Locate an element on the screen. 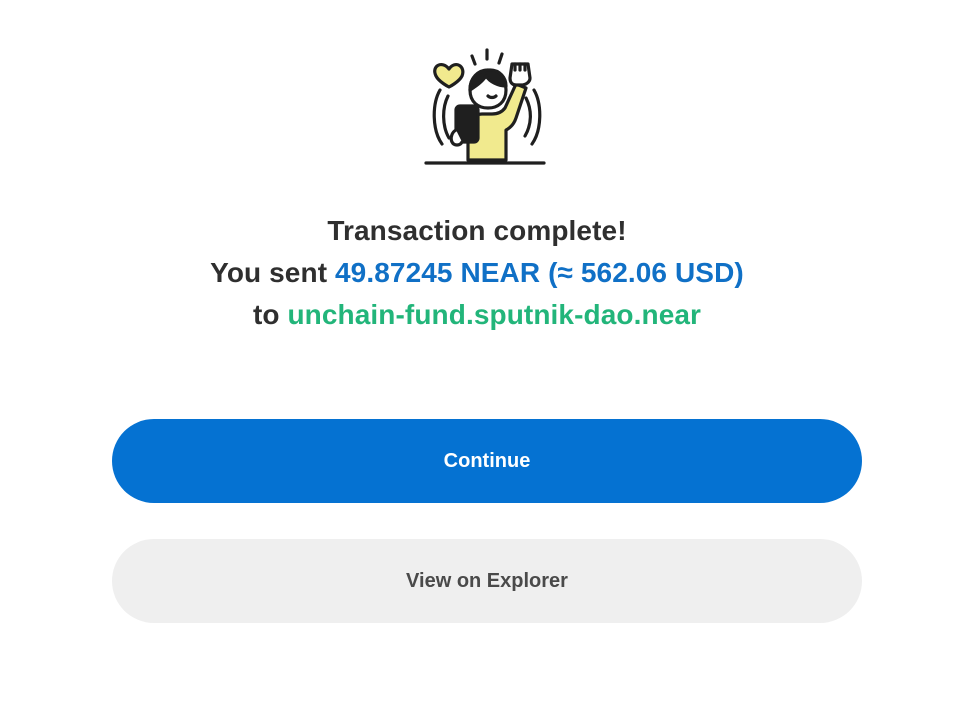 The height and width of the screenshot is (727, 954). transaction-title: Transaction complete! is located at coordinates (477, 230).